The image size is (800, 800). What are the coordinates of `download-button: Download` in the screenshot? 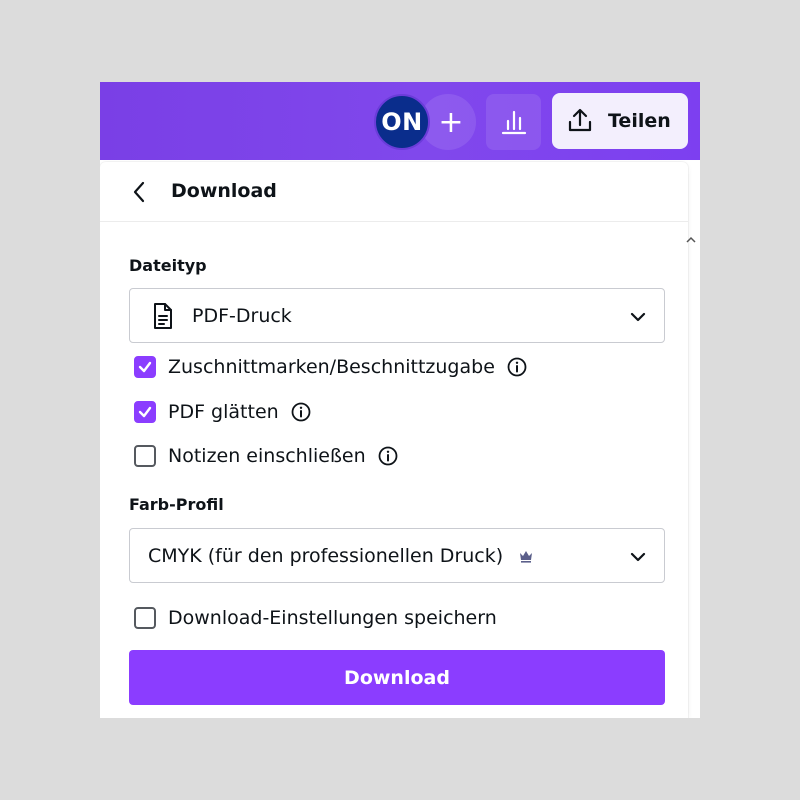 It's located at (397, 677).